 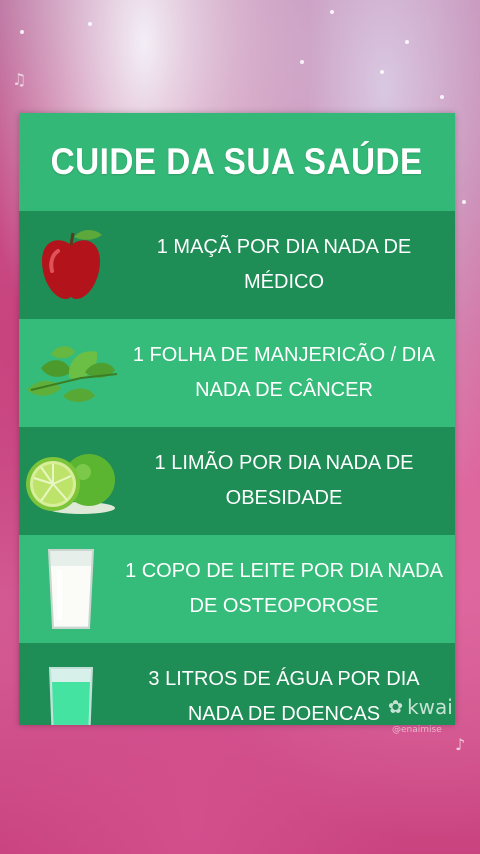 I want to click on kwai-watermark: ✿ kwai, so click(x=420, y=707).